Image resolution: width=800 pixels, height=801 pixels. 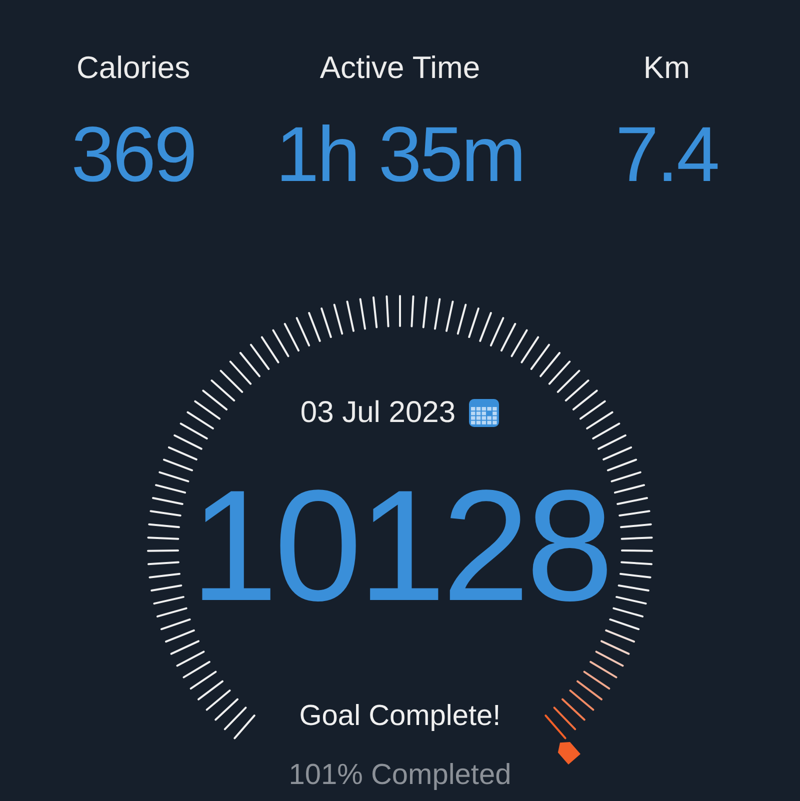 What do you see at coordinates (378, 413) in the screenshot?
I see `date-text: 03 Jul 2023` at bounding box center [378, 413].